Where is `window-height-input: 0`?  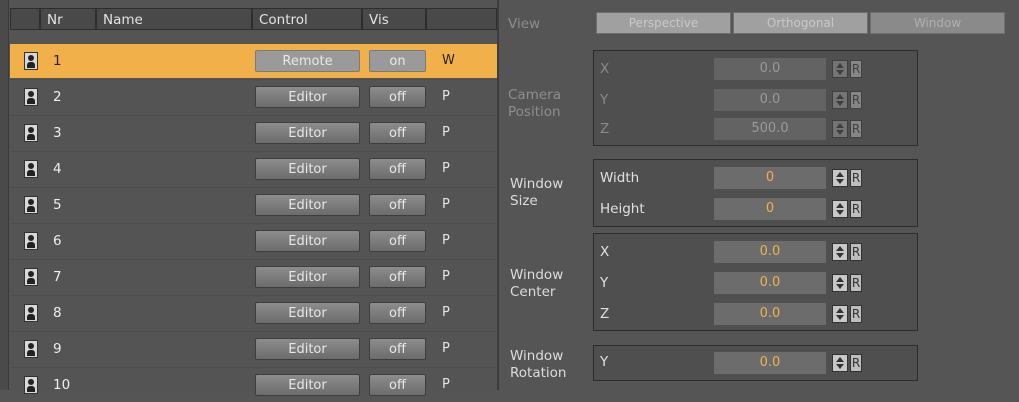 window-height-input: 0 is located at coordinates (770, 209).